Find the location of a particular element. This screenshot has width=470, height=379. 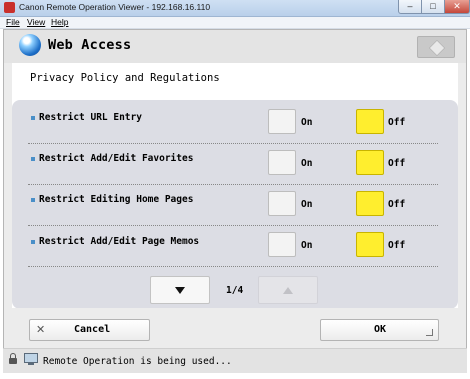

page-up-button is located at coordinates (288, 290).